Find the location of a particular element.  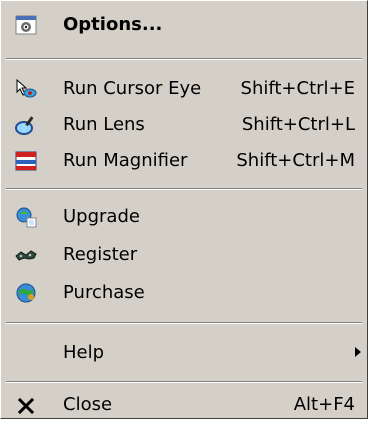

menu-item-run-cursor-eye: Run Cursor Eye Shift+Ctrl+E is located at coordinates (184, 89).